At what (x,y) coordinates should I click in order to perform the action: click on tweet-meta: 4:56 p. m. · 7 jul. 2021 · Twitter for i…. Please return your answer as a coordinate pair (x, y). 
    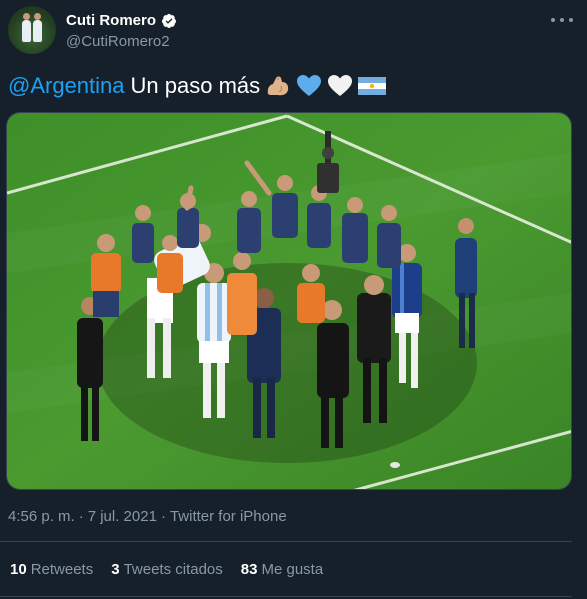
    Looking at the image, I should click on (147, 516).